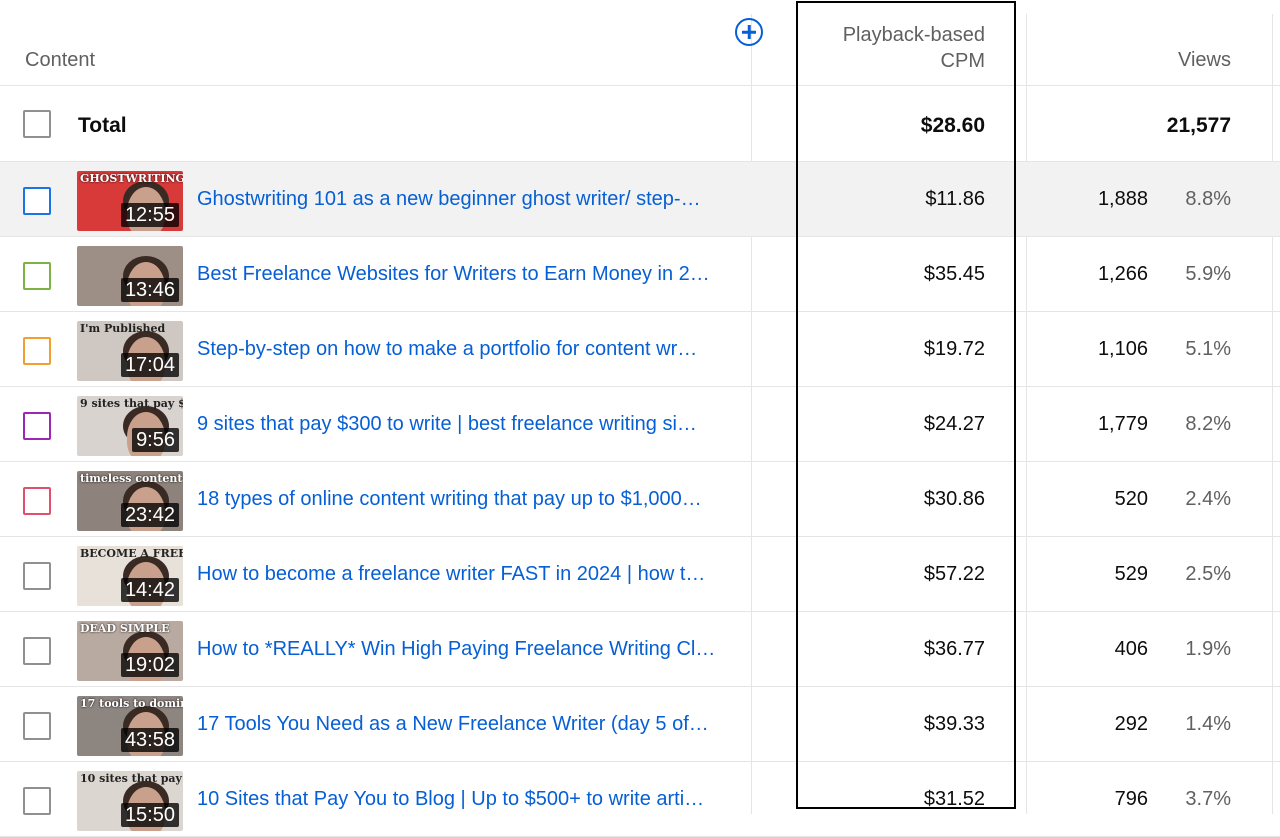  What do you see at coordinates (952, 125) in the screenshot?
I see `total-cpm: $28.60` at bounding box center [952, 125].